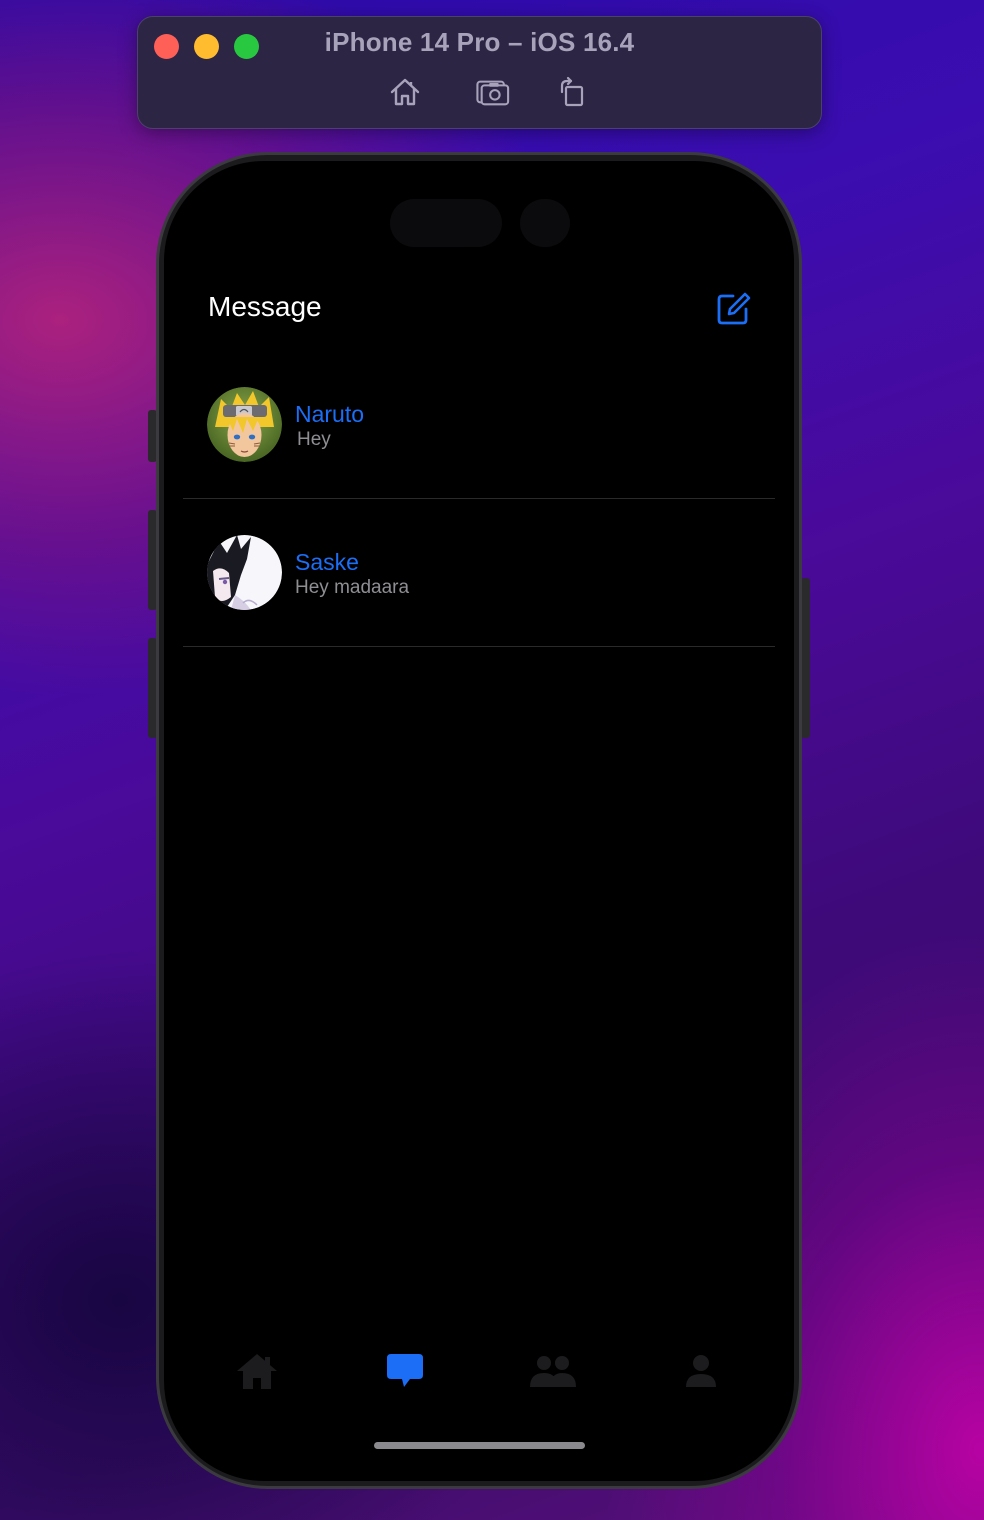 The width and height of the screenshot is (984, 1520). I want to click on person-icon, so click(701, 1371).